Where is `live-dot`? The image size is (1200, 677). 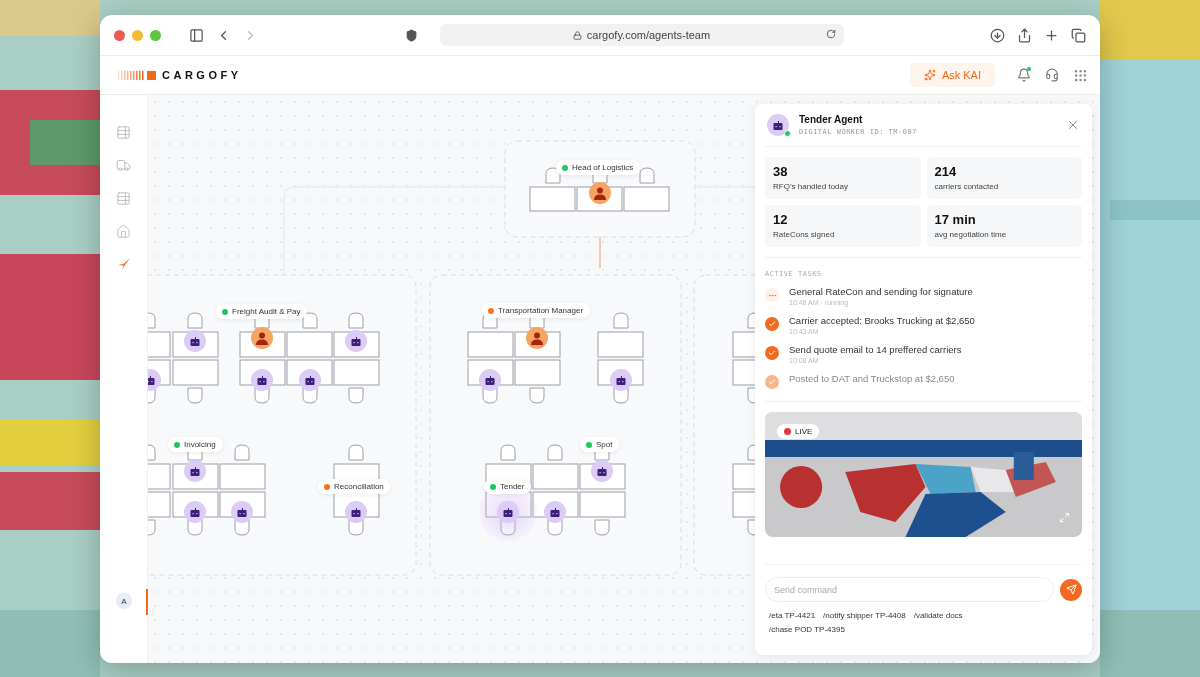
live-dot is located at coordinates (787, 431).